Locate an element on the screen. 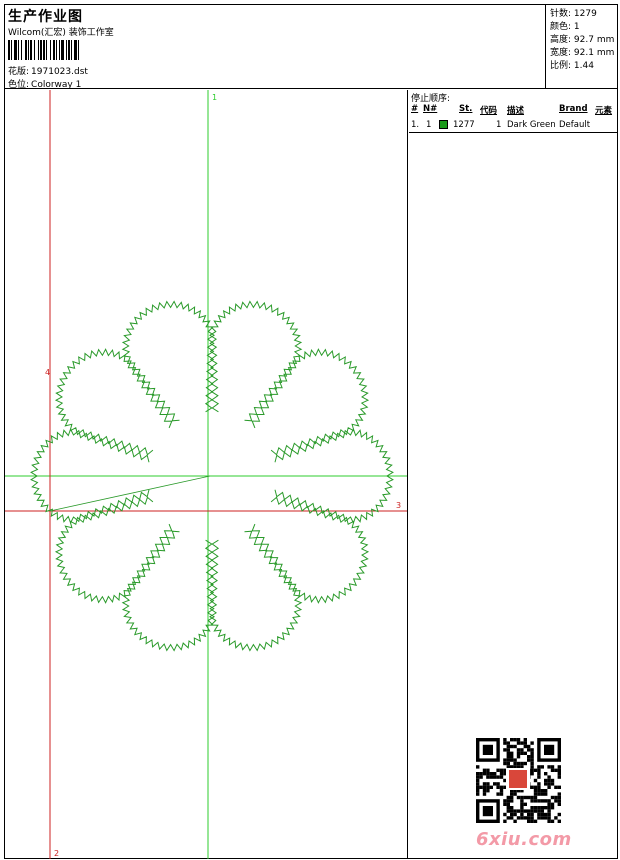  col-header-needle: N# is located at coordinates (430, 109).